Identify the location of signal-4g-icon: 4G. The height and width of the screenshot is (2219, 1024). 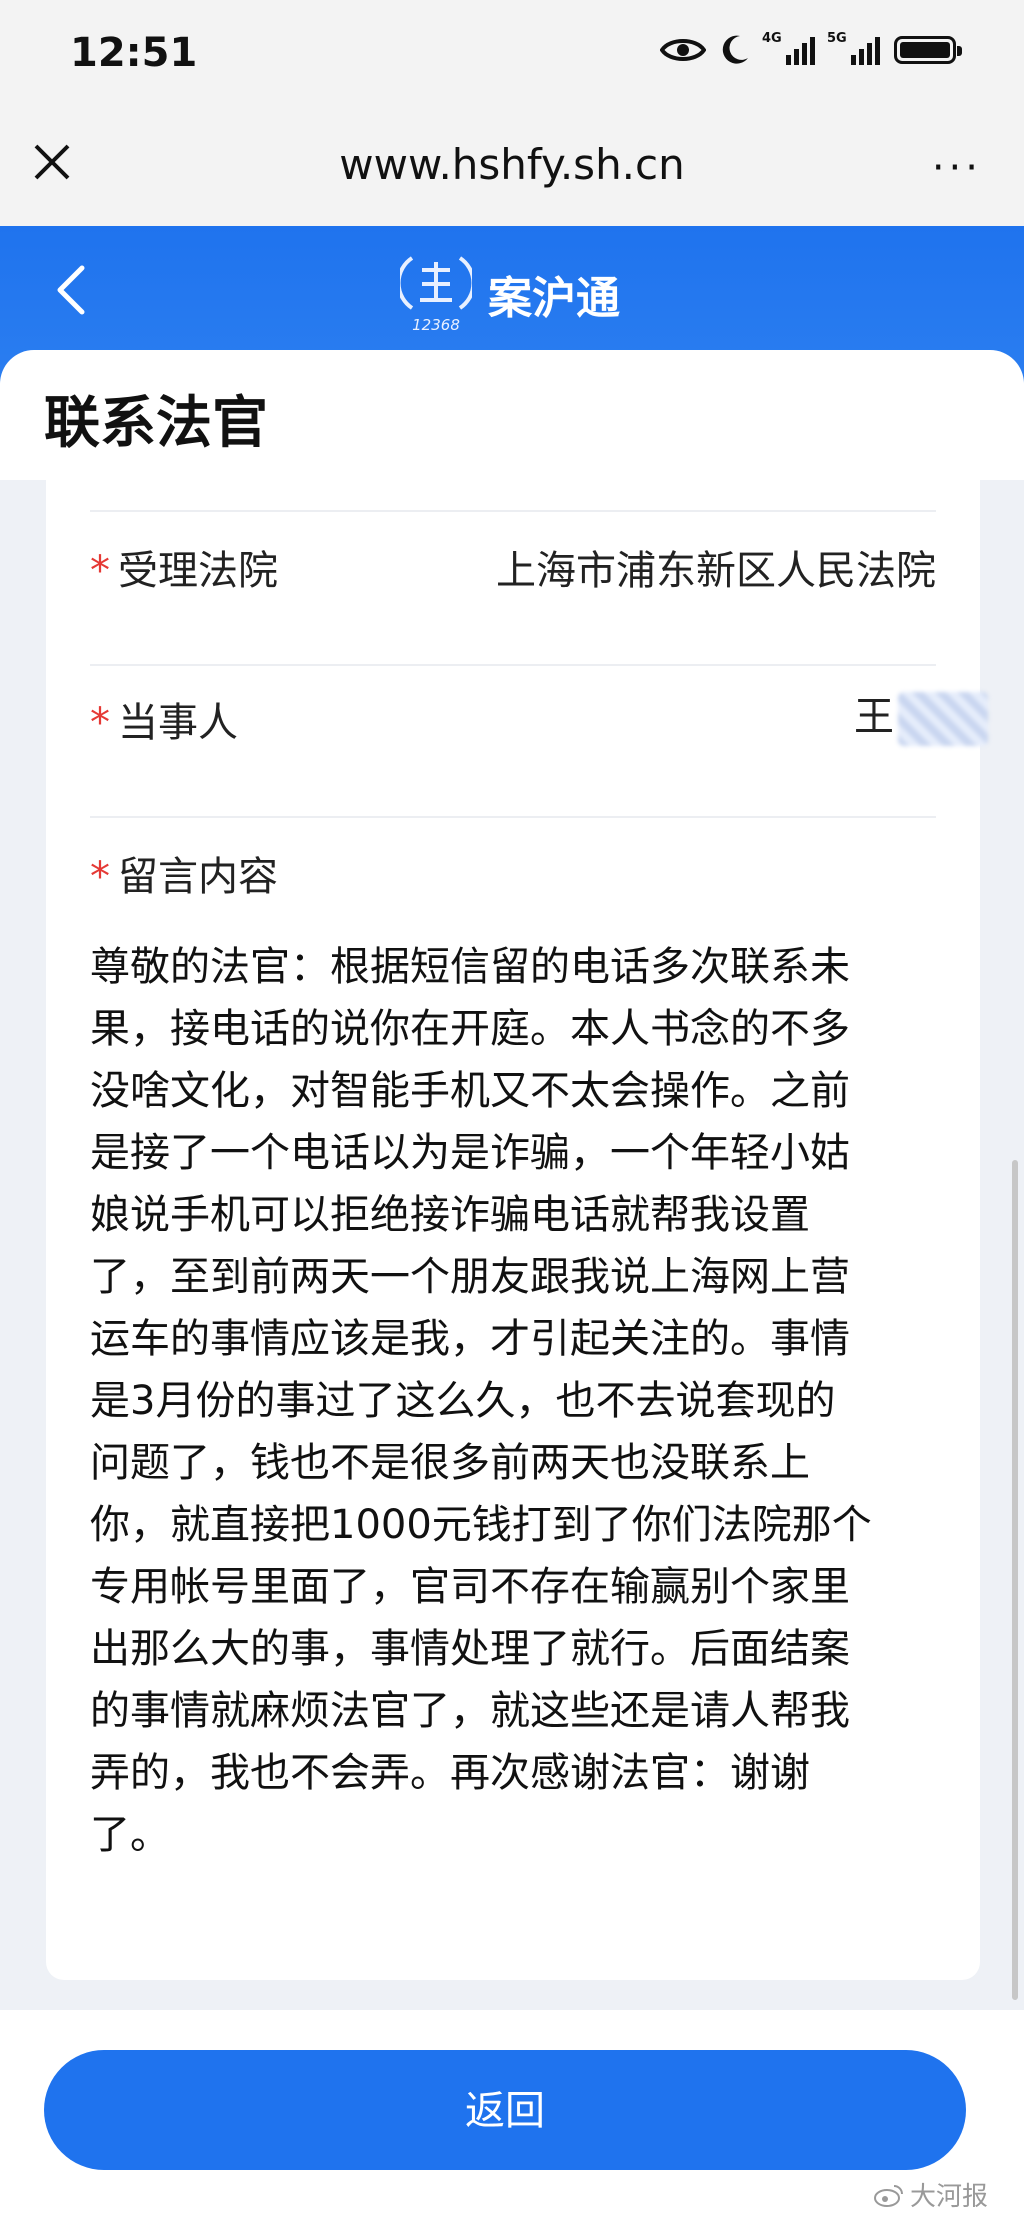
(788, 48).